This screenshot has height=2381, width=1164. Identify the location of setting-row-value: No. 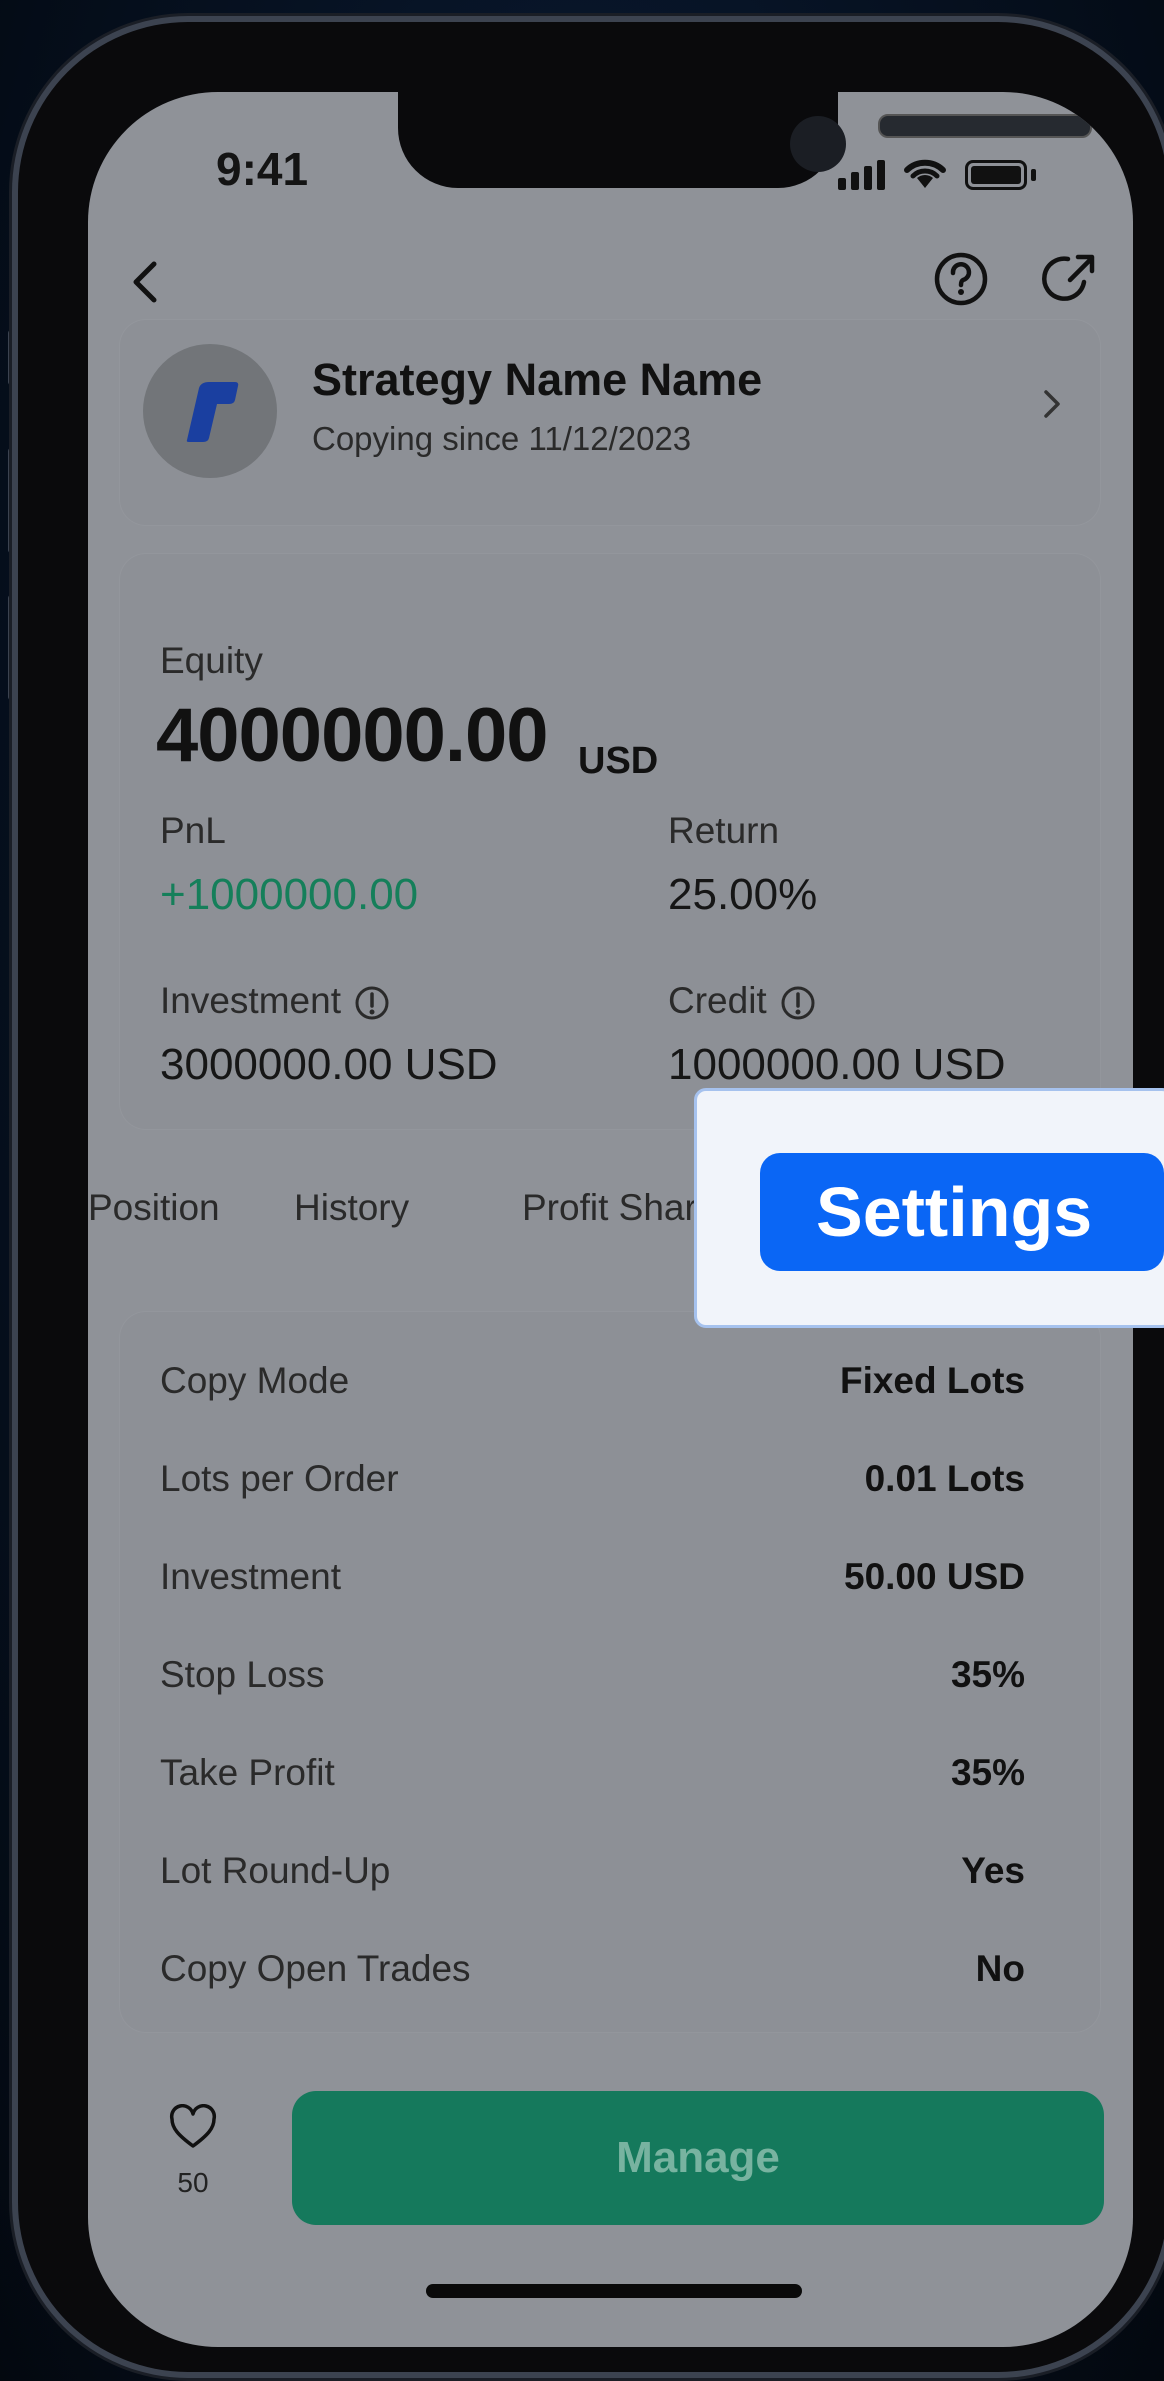
(1000, 1968).